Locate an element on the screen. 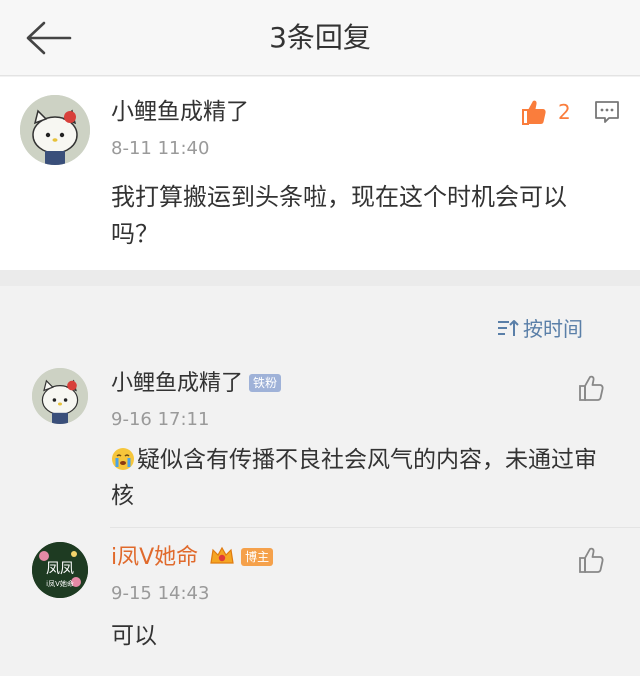 This screenshot has width=640, height=676. like-button: 2 is located at coordinates (545, 112).